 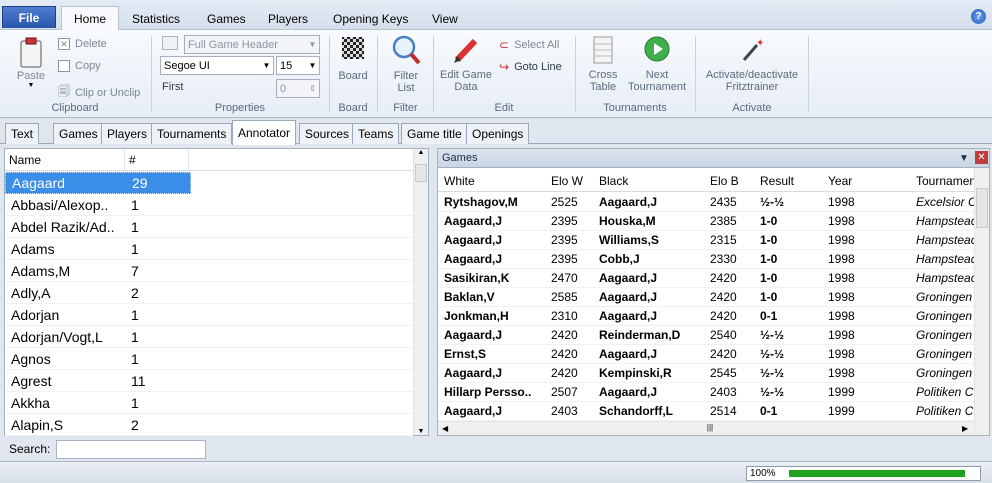 What do you see at coordinates (209, 403) in the screenshot?
I see `list-item: Akkha 1` at bounding box center [209, 403].